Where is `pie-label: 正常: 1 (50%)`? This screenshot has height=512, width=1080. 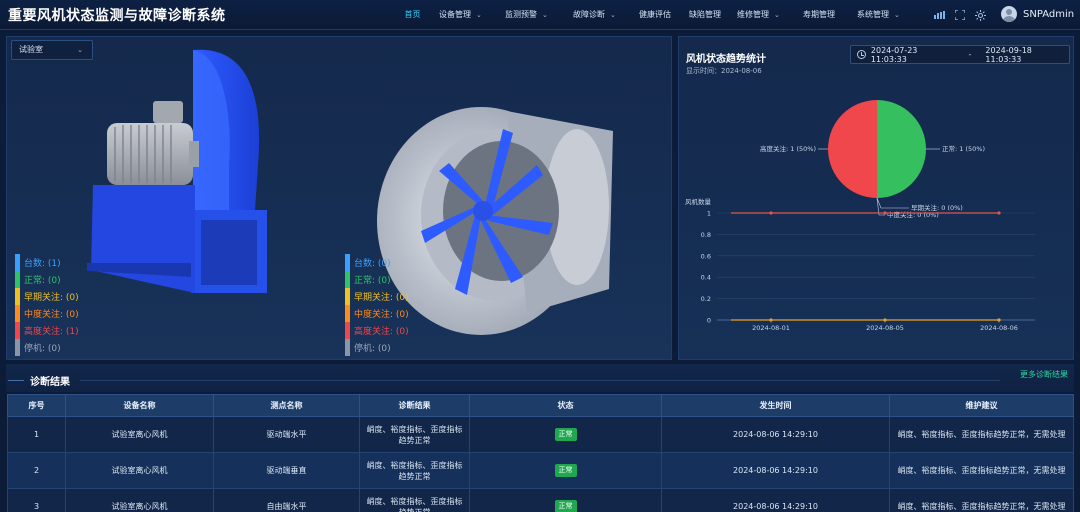 pie-label: 正常: 1 (50%) is located at coordinates (963, 148).